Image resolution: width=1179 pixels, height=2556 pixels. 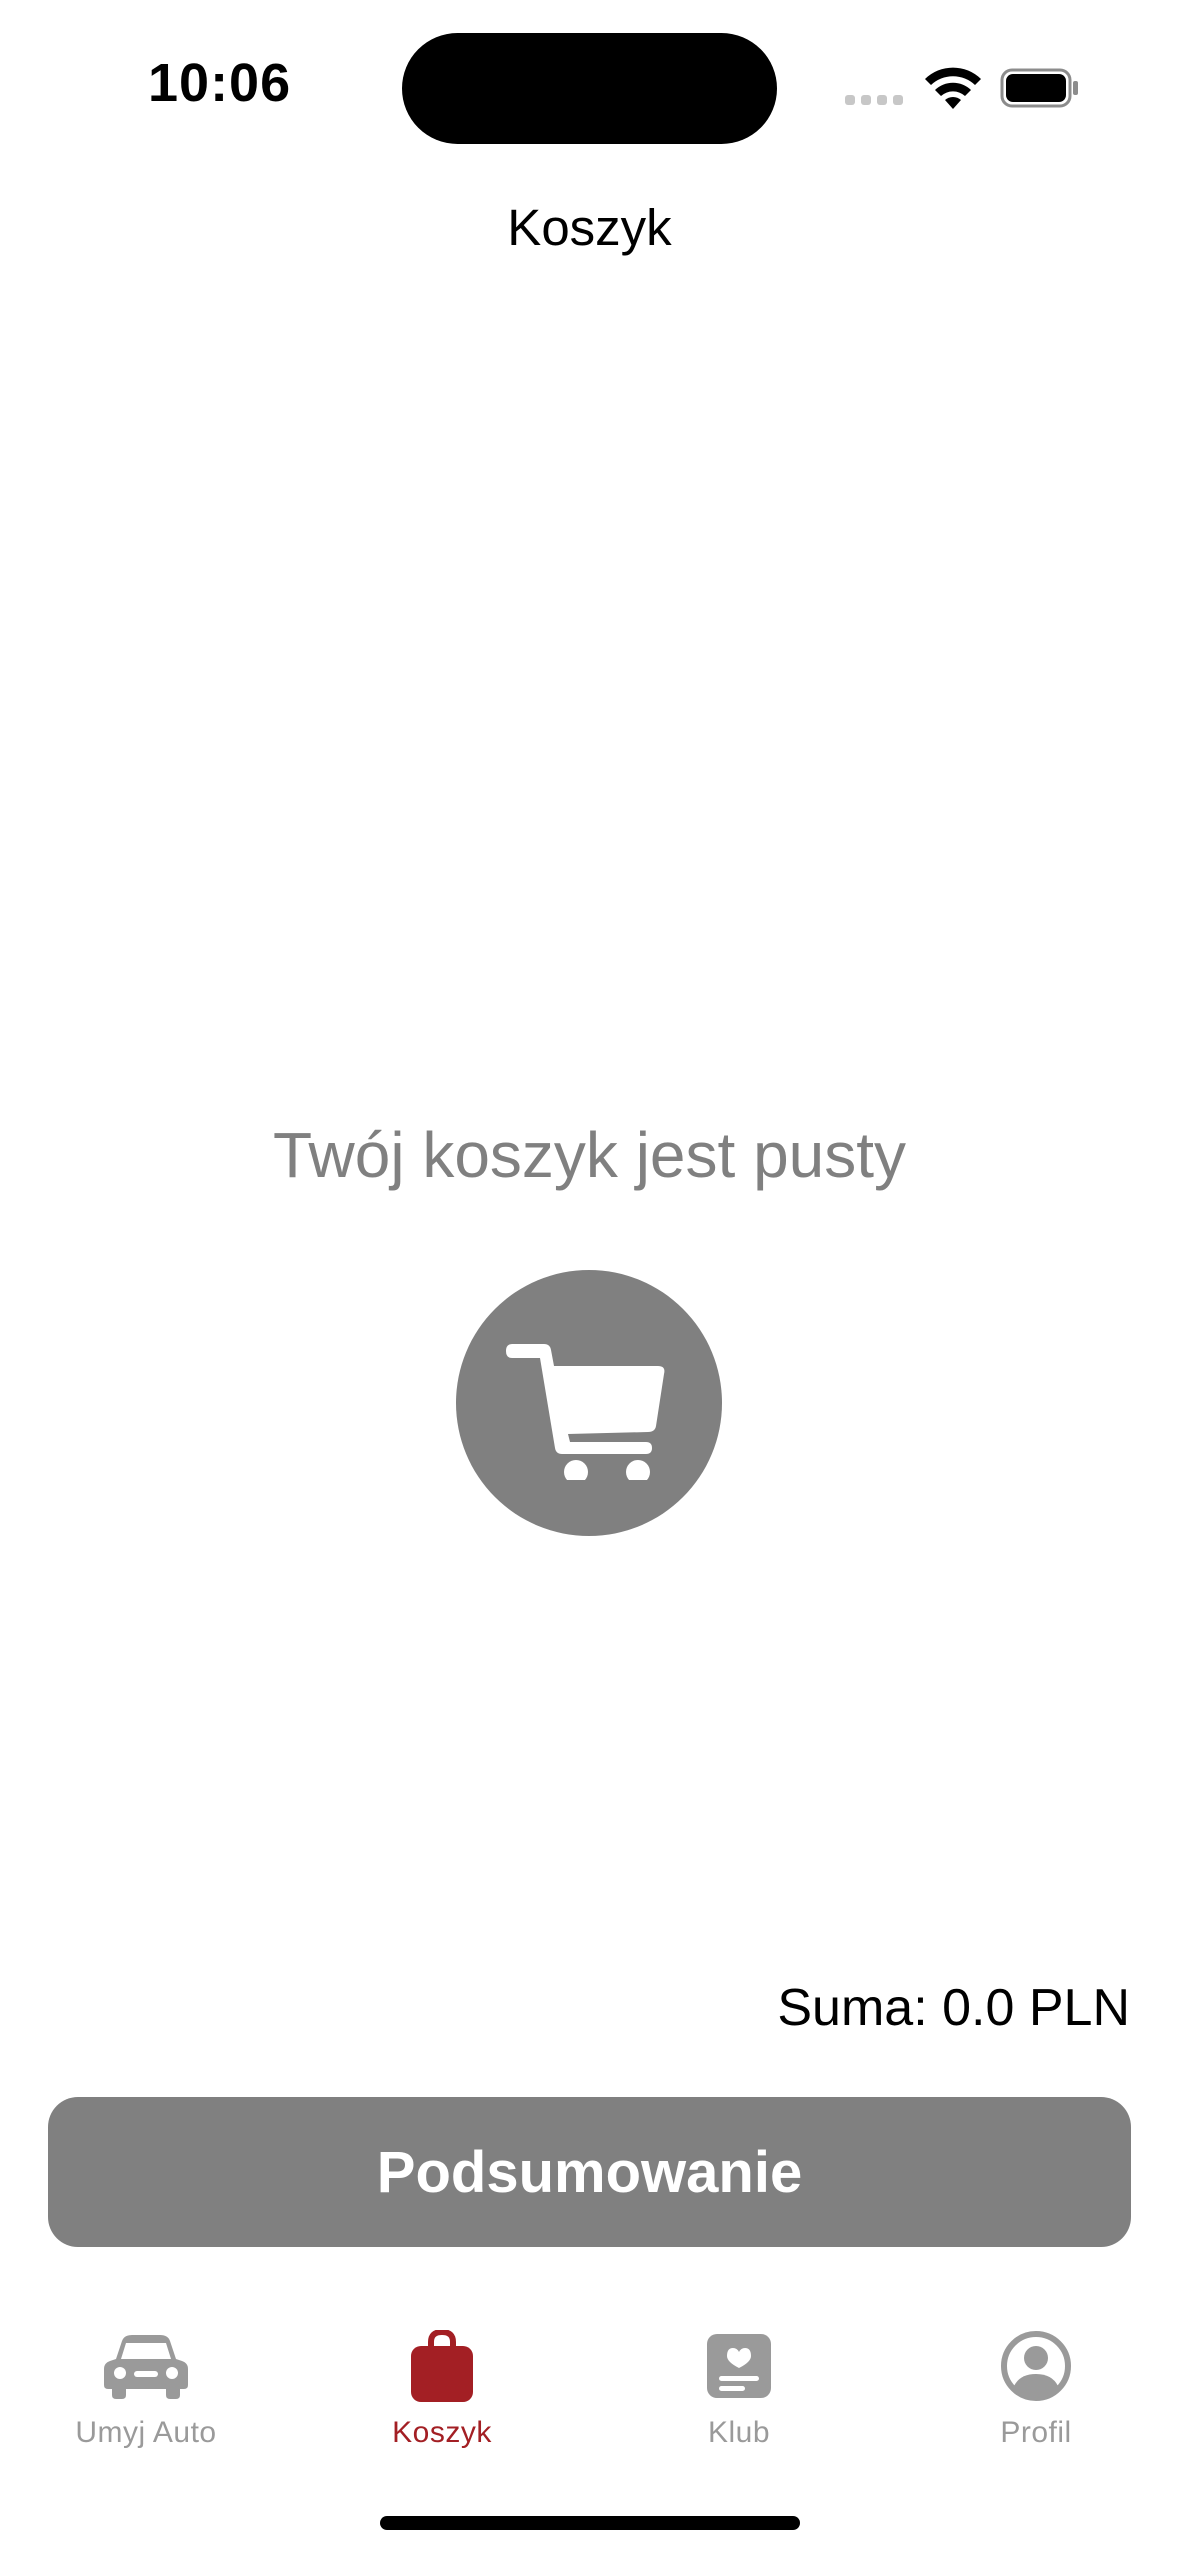 I want to click on home-indicator, so click(x=590, y=2523).